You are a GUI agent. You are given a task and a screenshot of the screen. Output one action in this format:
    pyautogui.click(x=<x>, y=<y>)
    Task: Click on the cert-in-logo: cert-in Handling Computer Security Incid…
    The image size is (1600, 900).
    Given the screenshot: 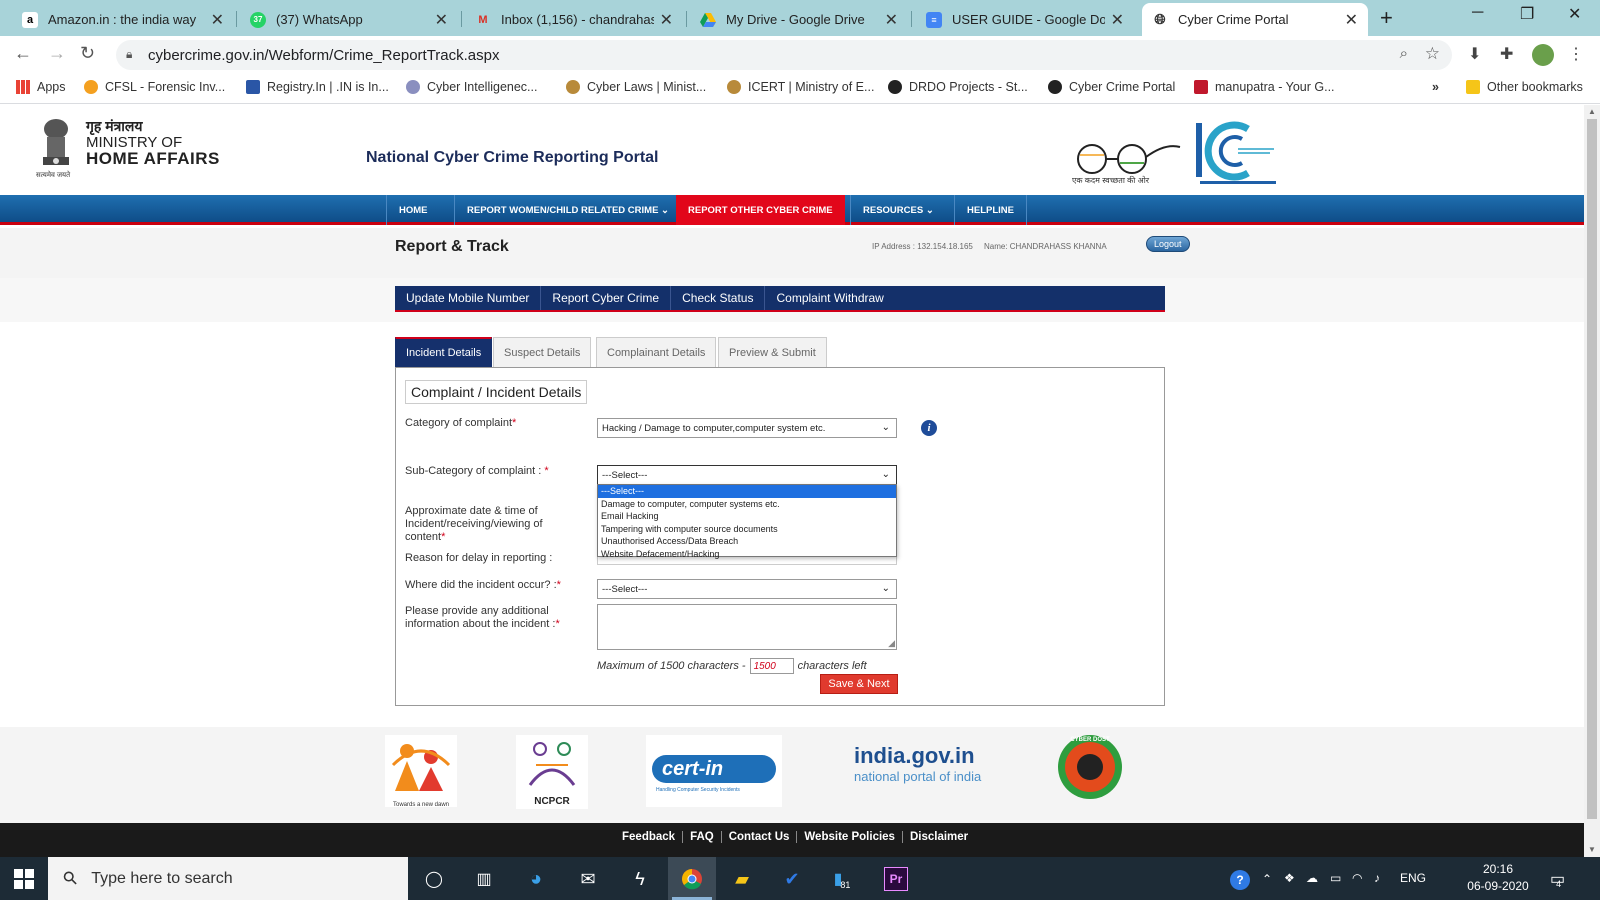 What is the action you would take?
    pyautogui.click(x=714, y=771)
    